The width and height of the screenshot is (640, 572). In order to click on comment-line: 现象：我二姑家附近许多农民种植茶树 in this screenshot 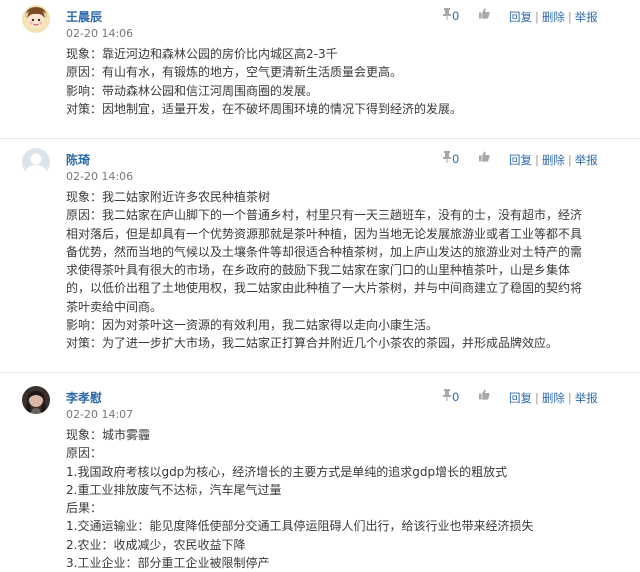, I will do `click(168, 197)`.